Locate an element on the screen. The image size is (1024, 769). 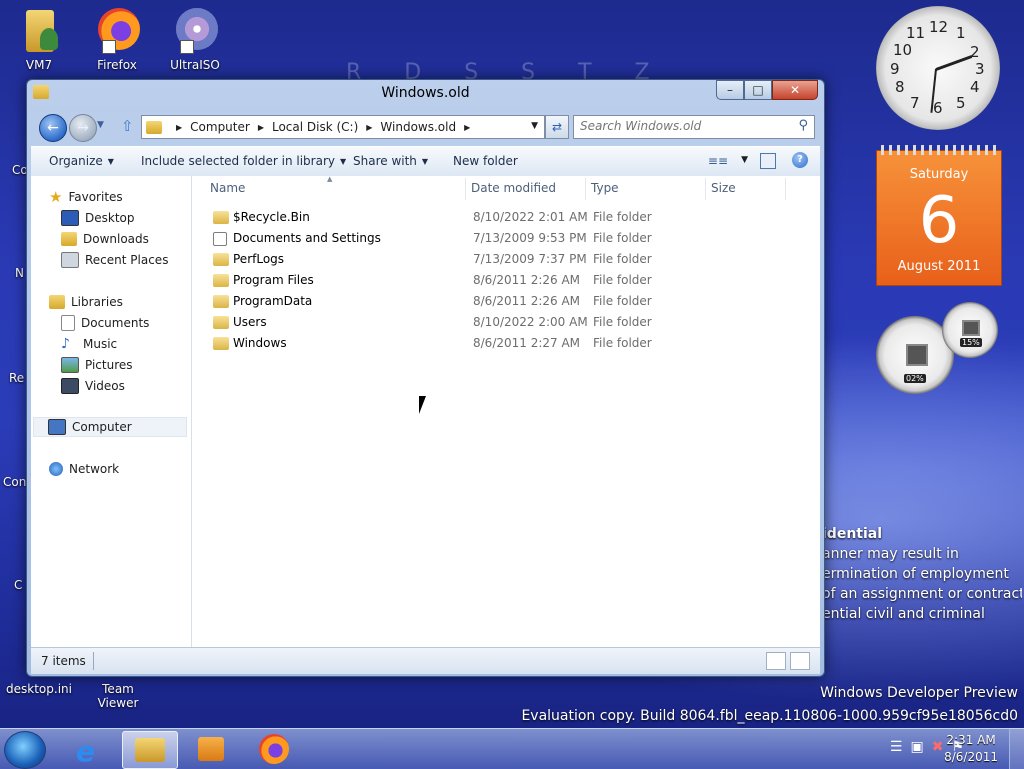
file-row: ProgramData 8/6/2011 2:26 AM File folder is located at coordinates (487, 302).